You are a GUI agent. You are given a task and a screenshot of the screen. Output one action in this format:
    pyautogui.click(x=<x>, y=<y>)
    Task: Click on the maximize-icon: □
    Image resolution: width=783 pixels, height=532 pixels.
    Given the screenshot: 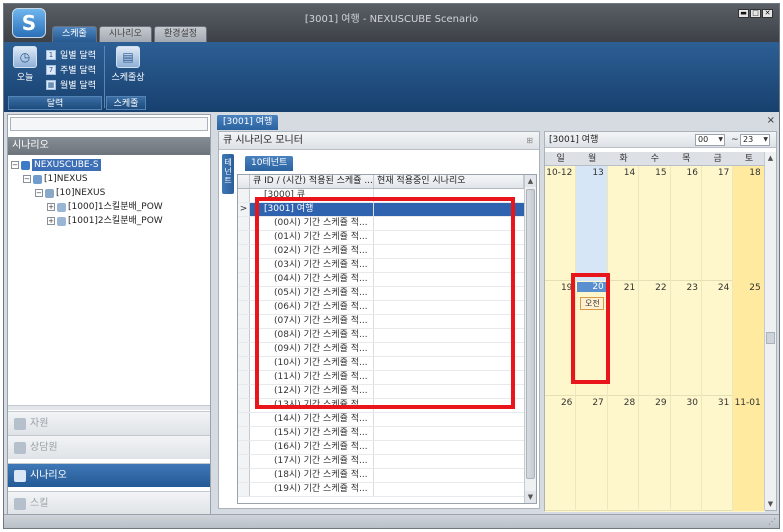 What is the action you would take?
    pyautogui.click(x=755, y=13)
    